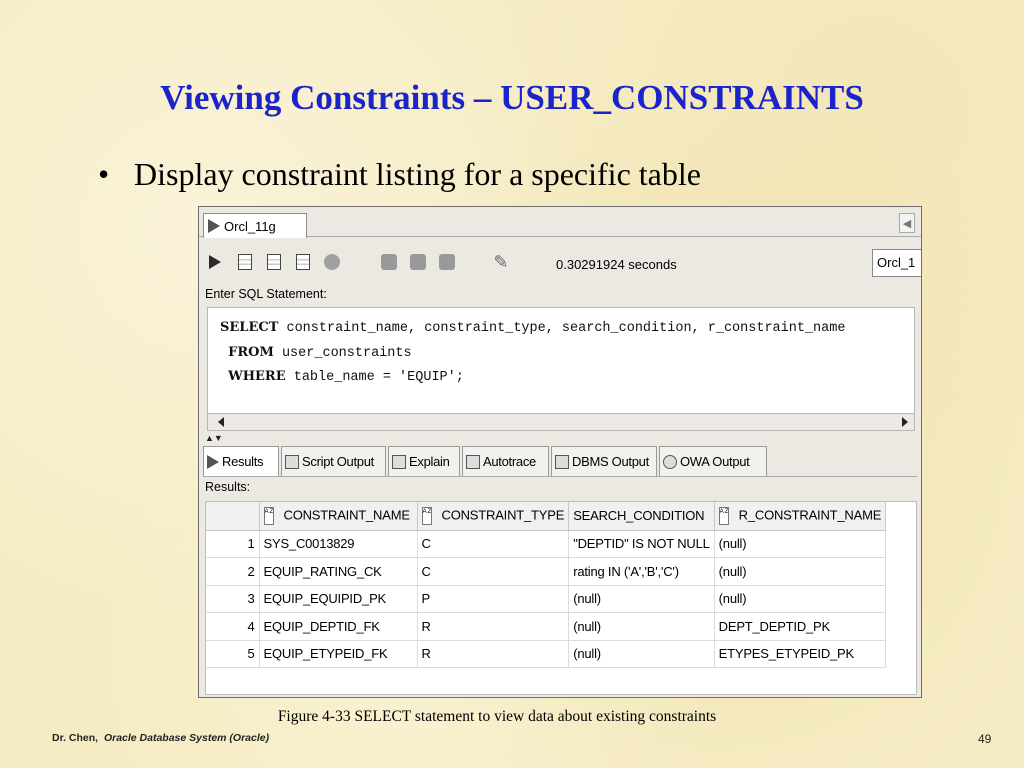 This screenshot has height=768, width=1024. I want to click on table-cell: EQUIP_EQUIPID_PK, so click(338, 599).